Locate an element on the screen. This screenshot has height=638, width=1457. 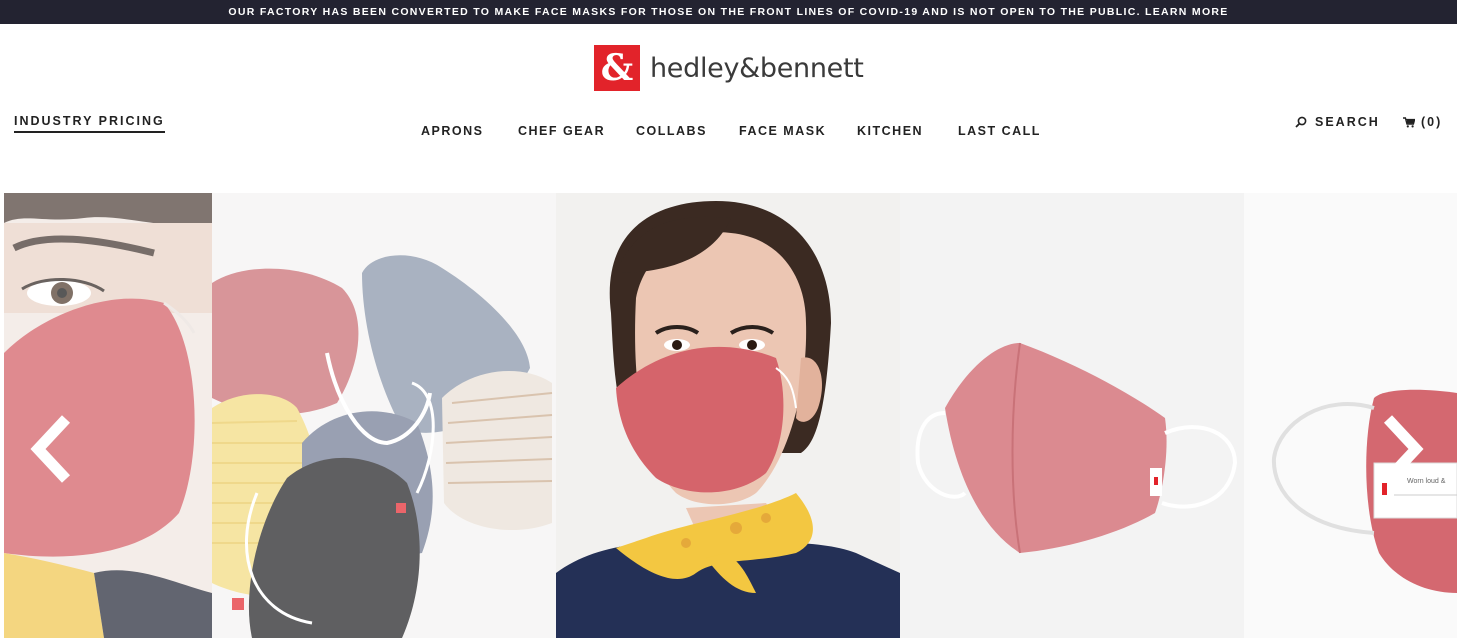
nav-item-chef-gear: CHEF GEAR is located at coordinates (561, 131).